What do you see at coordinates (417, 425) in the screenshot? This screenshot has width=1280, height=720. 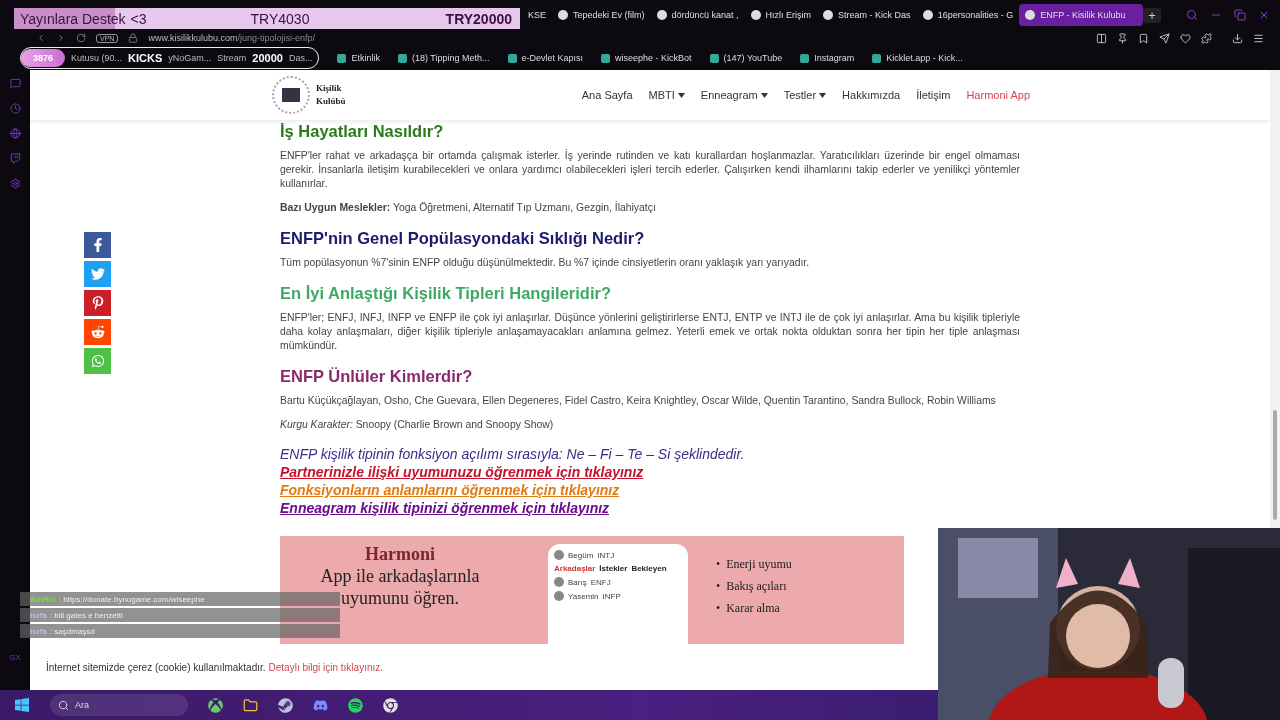 I see `paragraph: Kurgu Karakter: Snoopy (Charlie Brown and Snoopy Show)` at bounding box center [417, 425].